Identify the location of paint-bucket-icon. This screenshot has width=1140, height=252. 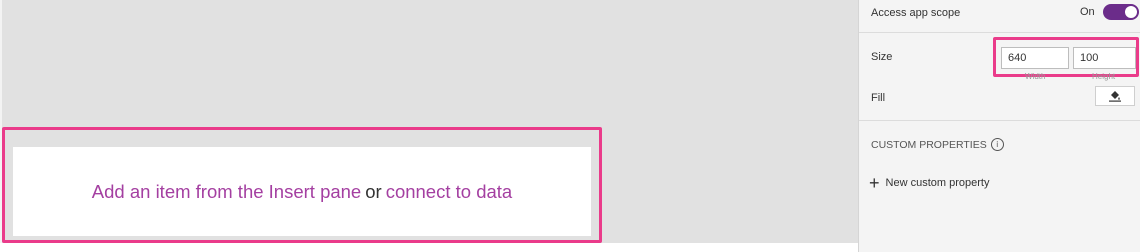
(1115, 96).